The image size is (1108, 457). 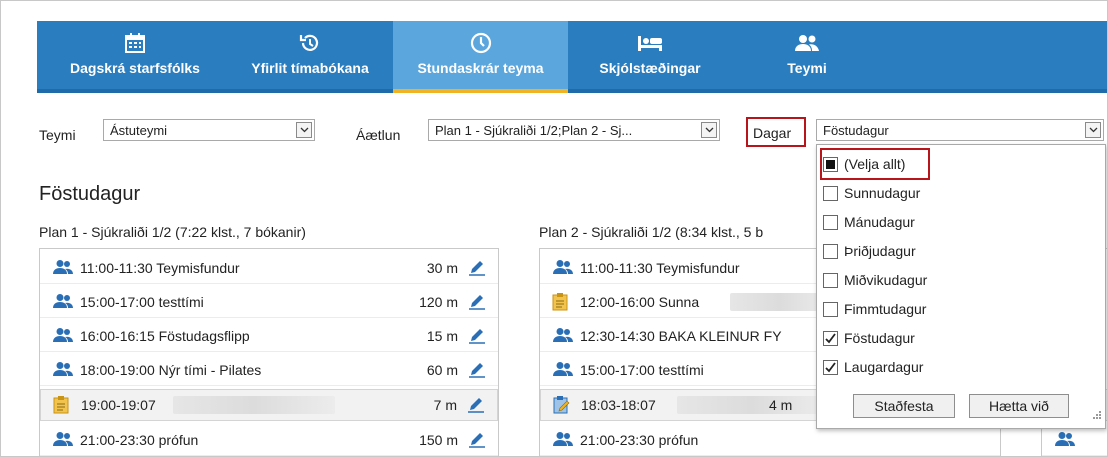 I want to click on day-option-tuesday: Þriðjudagur, so click(x=869, y=251).